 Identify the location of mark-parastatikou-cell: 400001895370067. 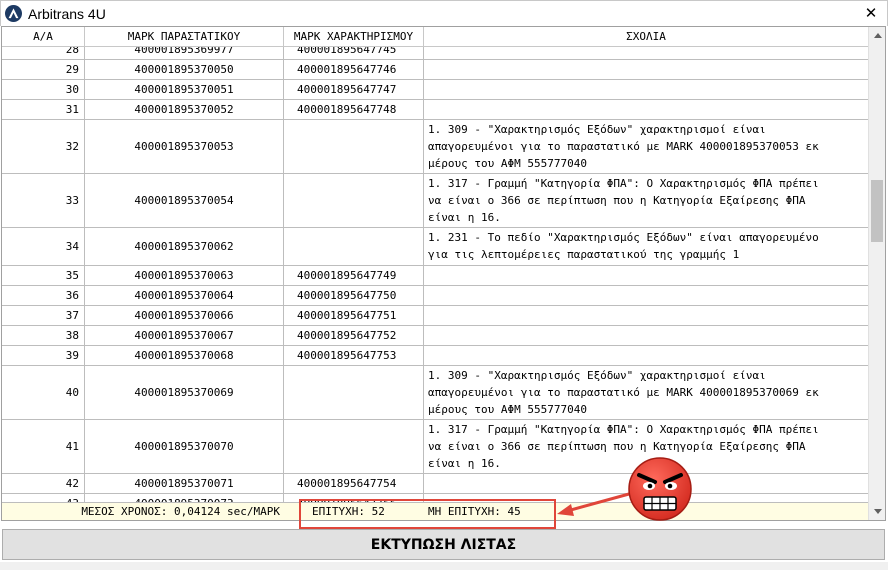
(184, 335).